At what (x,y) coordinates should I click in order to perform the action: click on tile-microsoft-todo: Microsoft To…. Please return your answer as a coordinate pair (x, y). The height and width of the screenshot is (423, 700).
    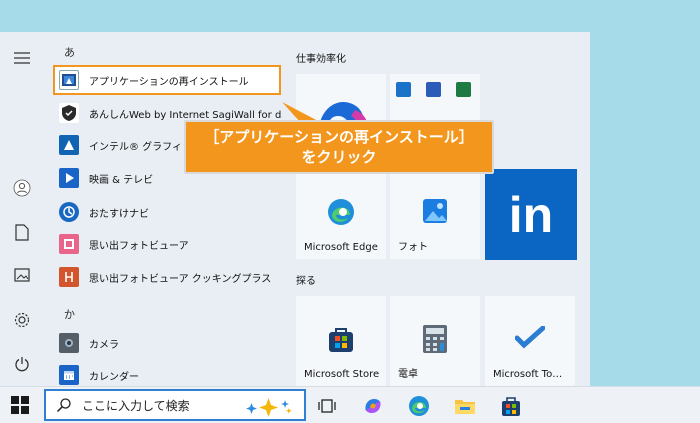
    Looking at the image, I should click on (530, 341).